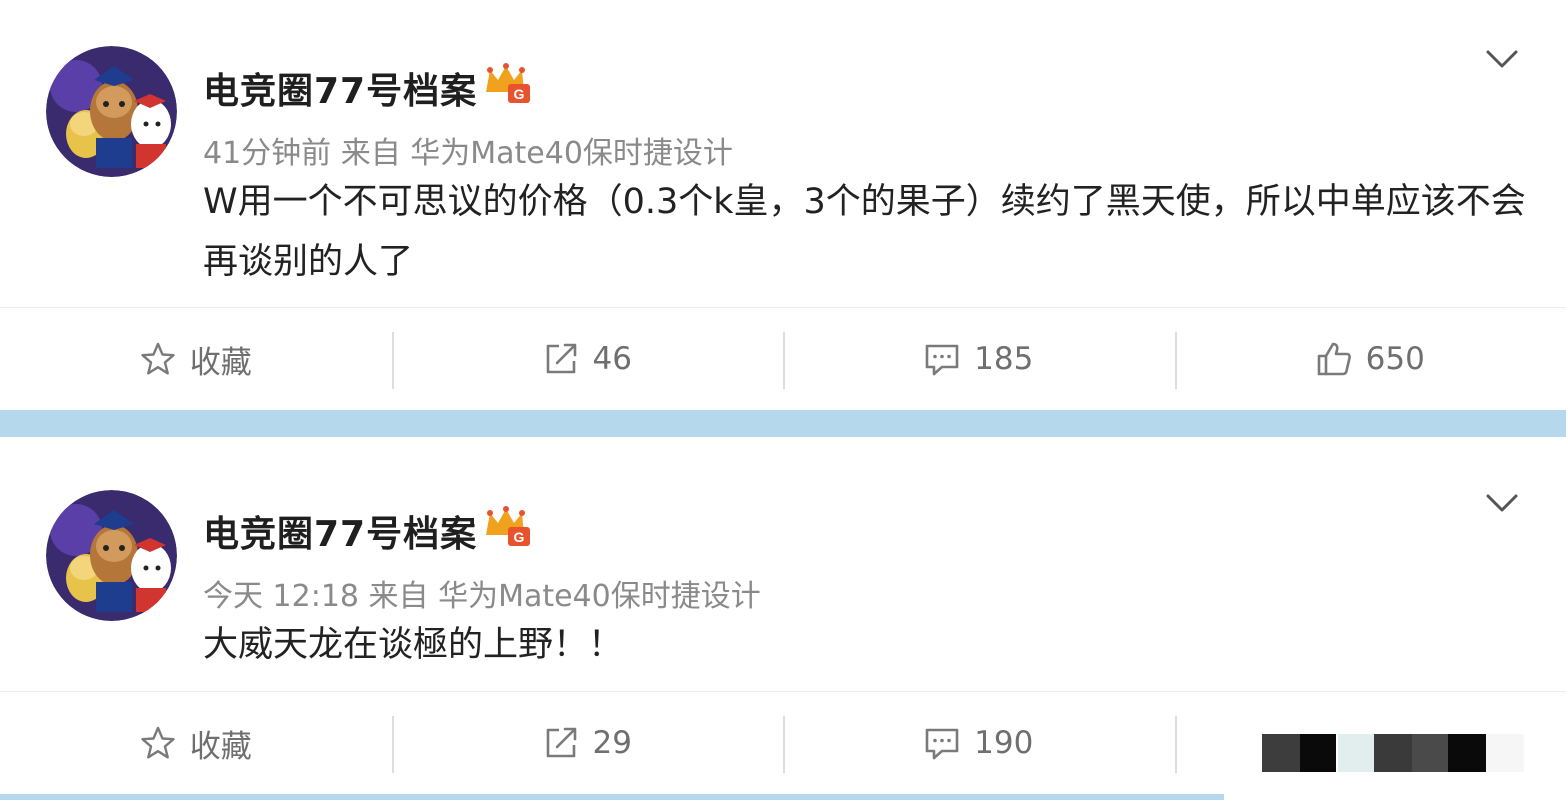 The height and width of the screenshot is (800, 1566). Describe the element at coordinates (612, 743) in the screenshot. I see `share-count: 29` at that location.